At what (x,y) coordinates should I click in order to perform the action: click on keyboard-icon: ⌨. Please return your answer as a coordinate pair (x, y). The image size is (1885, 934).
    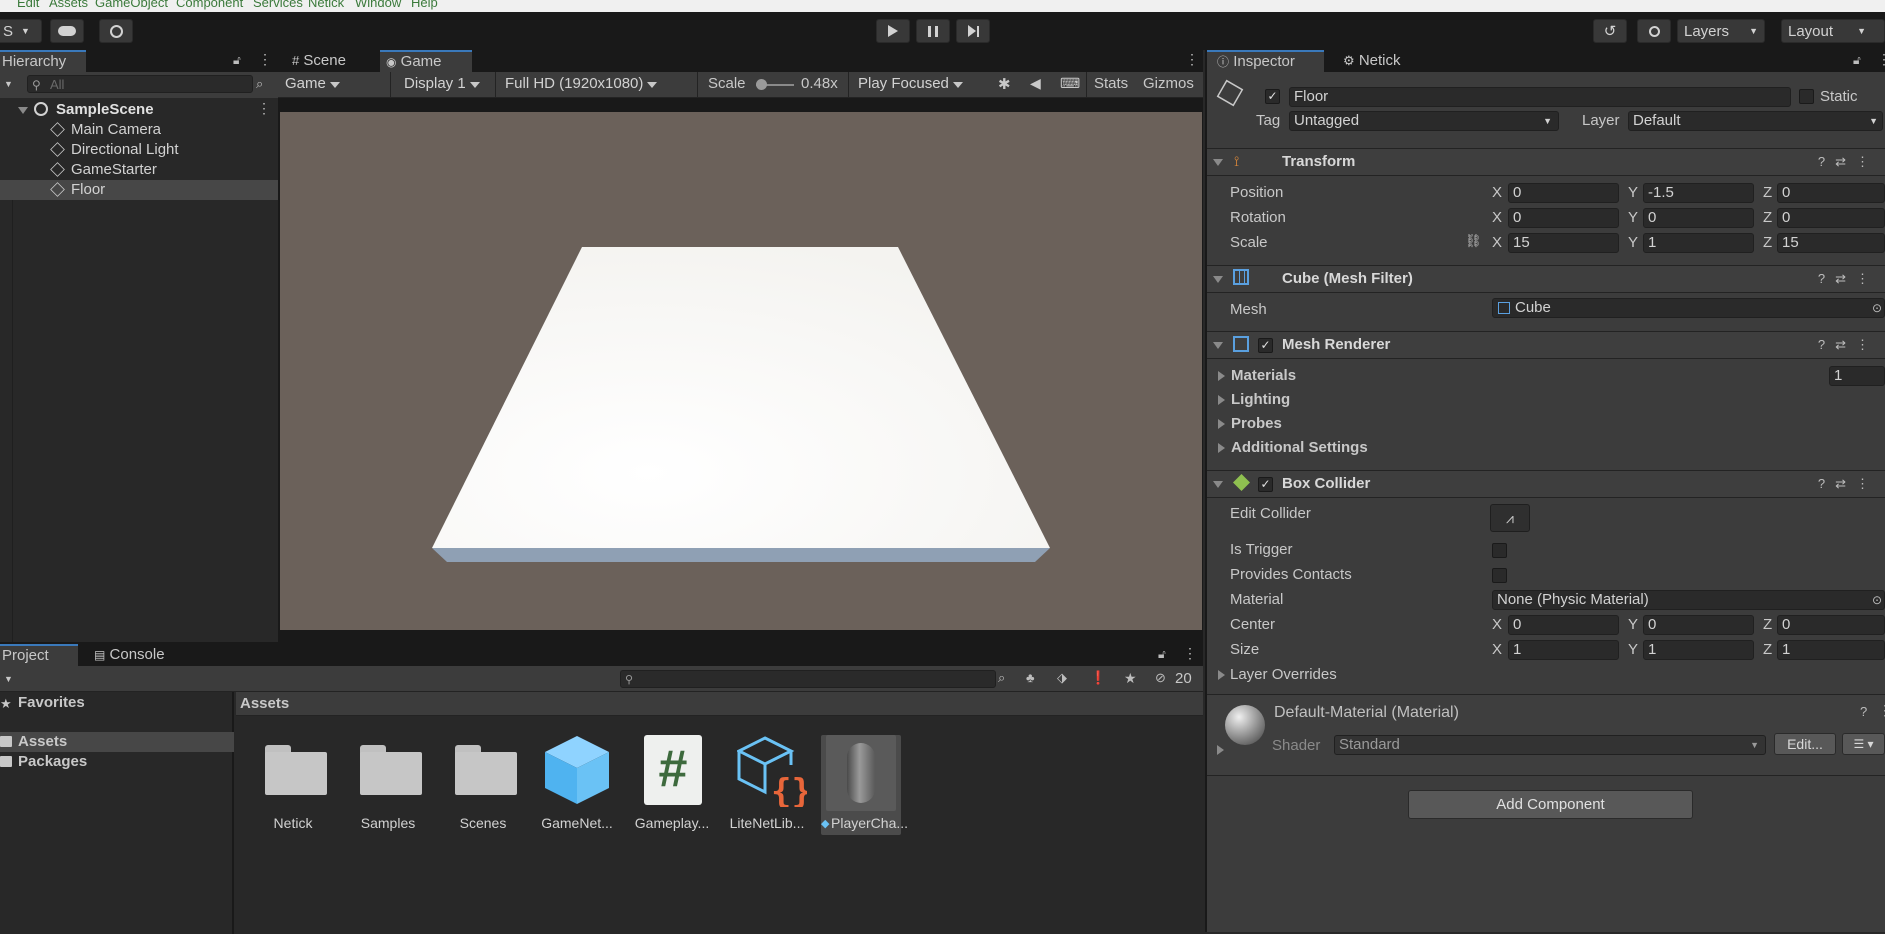
    Looking at the image, I should click on (1070, 83).